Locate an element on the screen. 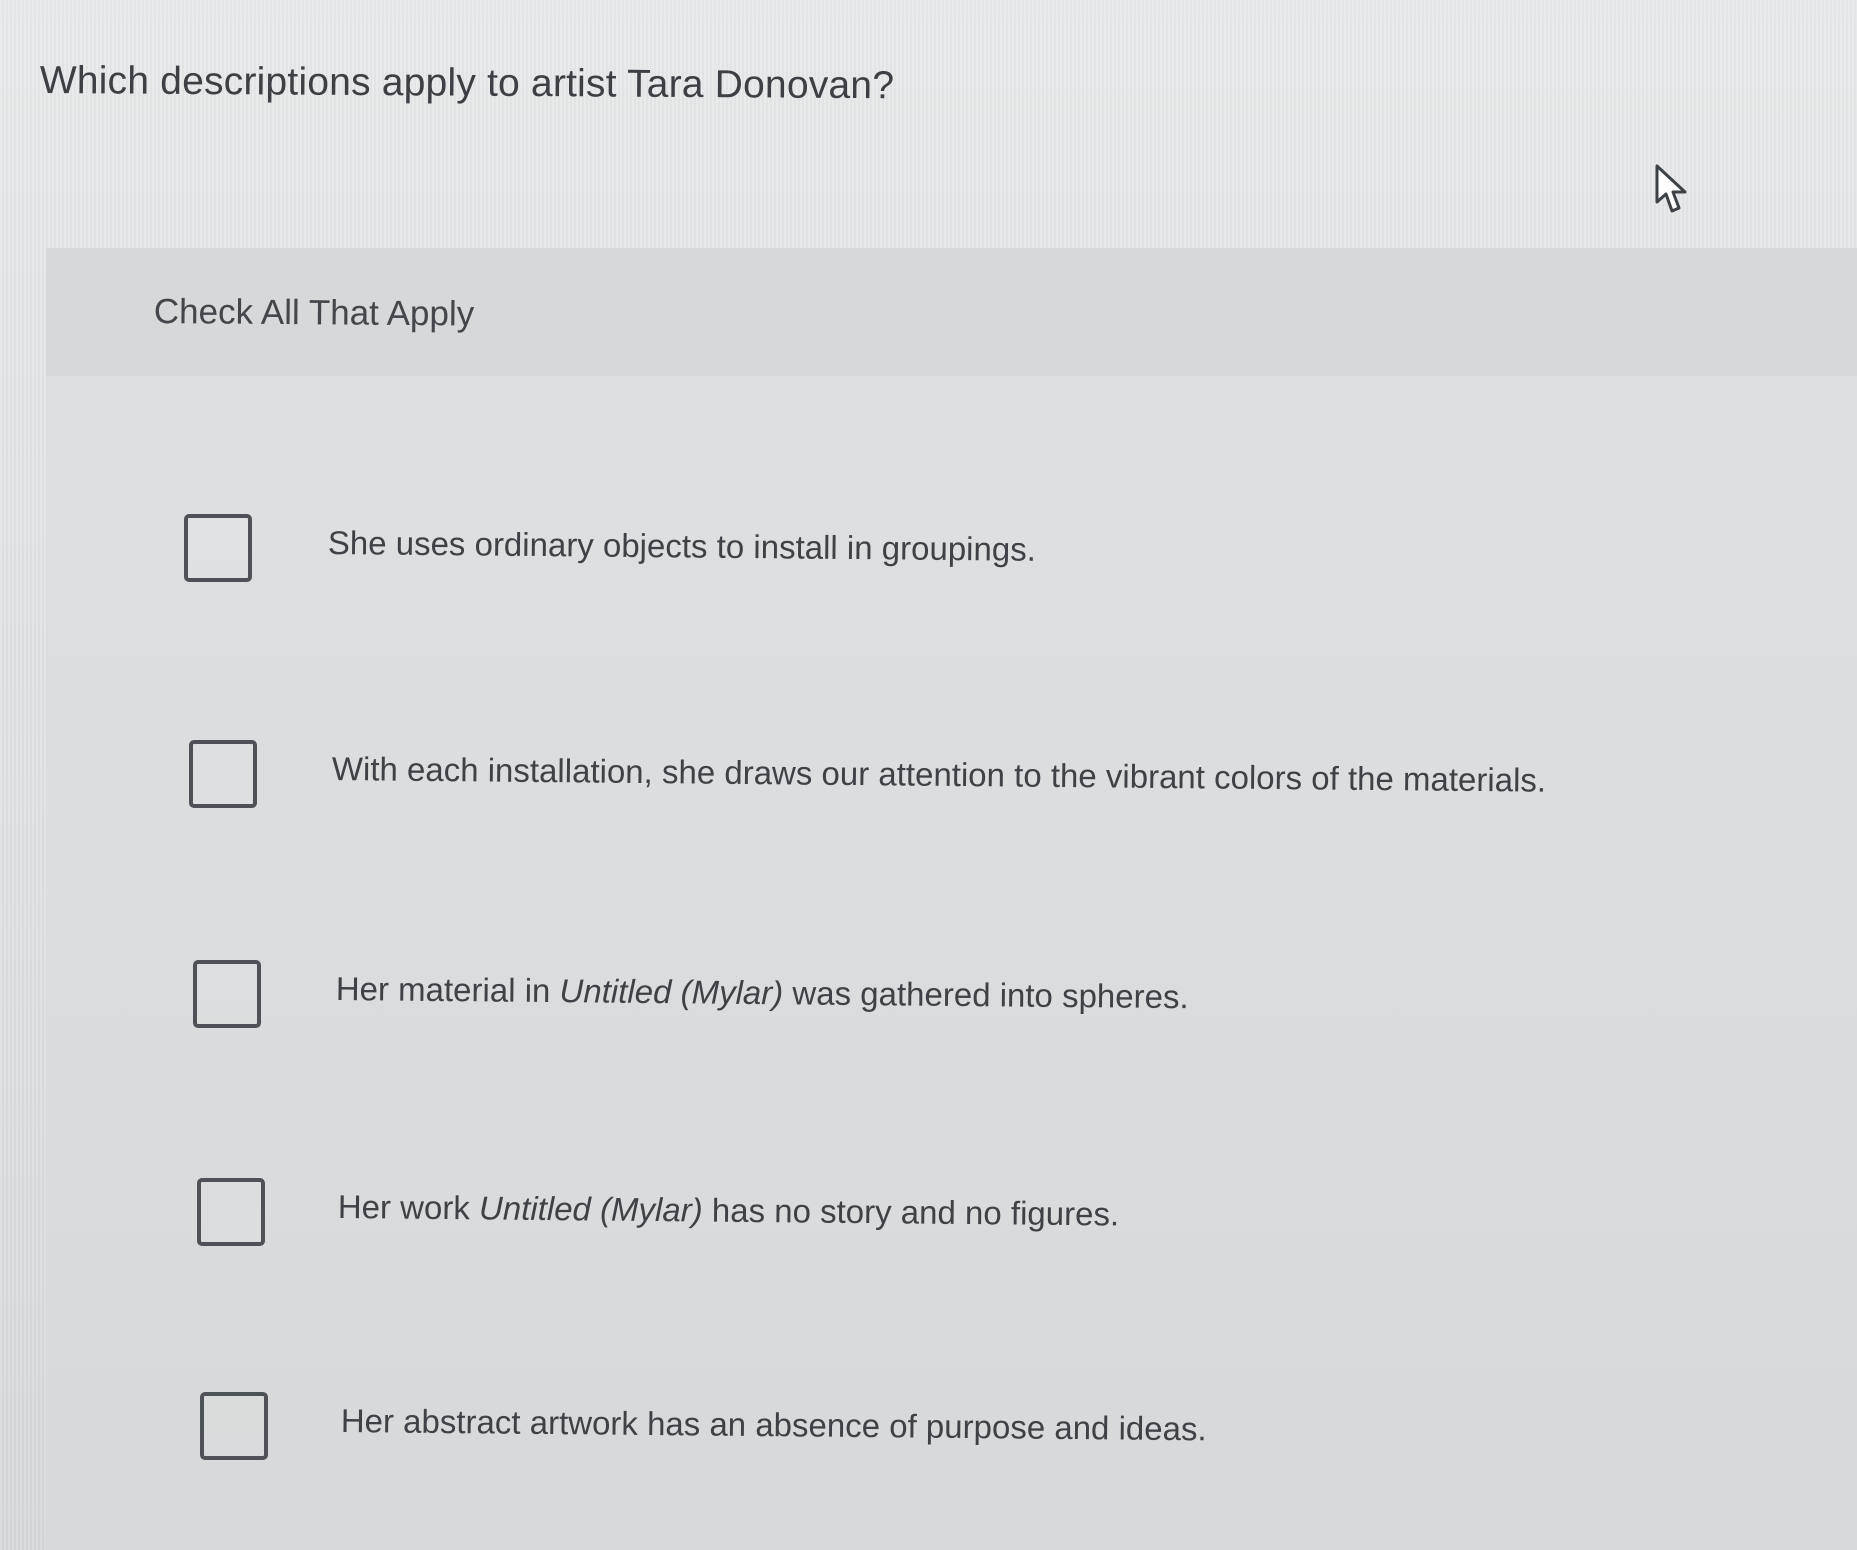 The width and height of the screenshot is (1857, 1550). instructions-header: Check All That Apply is located at coordinates (951, 312).